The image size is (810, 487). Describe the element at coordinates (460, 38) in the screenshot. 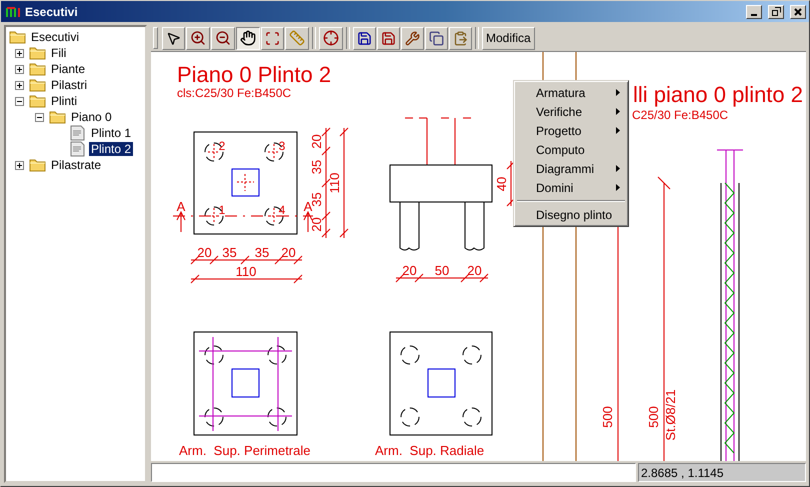

I see `paste-icon` at that location.